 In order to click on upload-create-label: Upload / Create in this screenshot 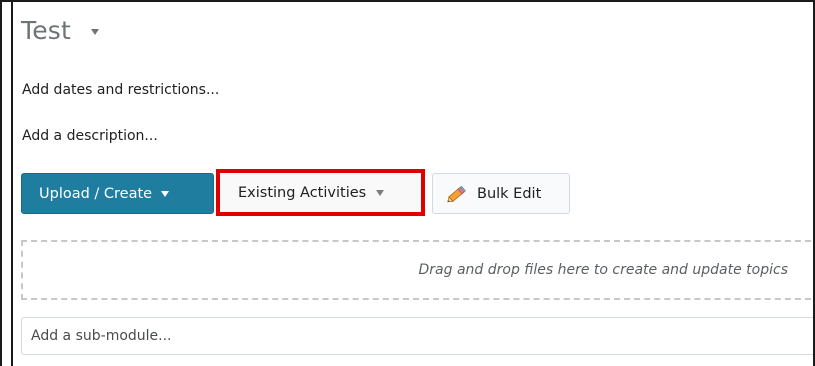, I will do `click(96, 193)`.